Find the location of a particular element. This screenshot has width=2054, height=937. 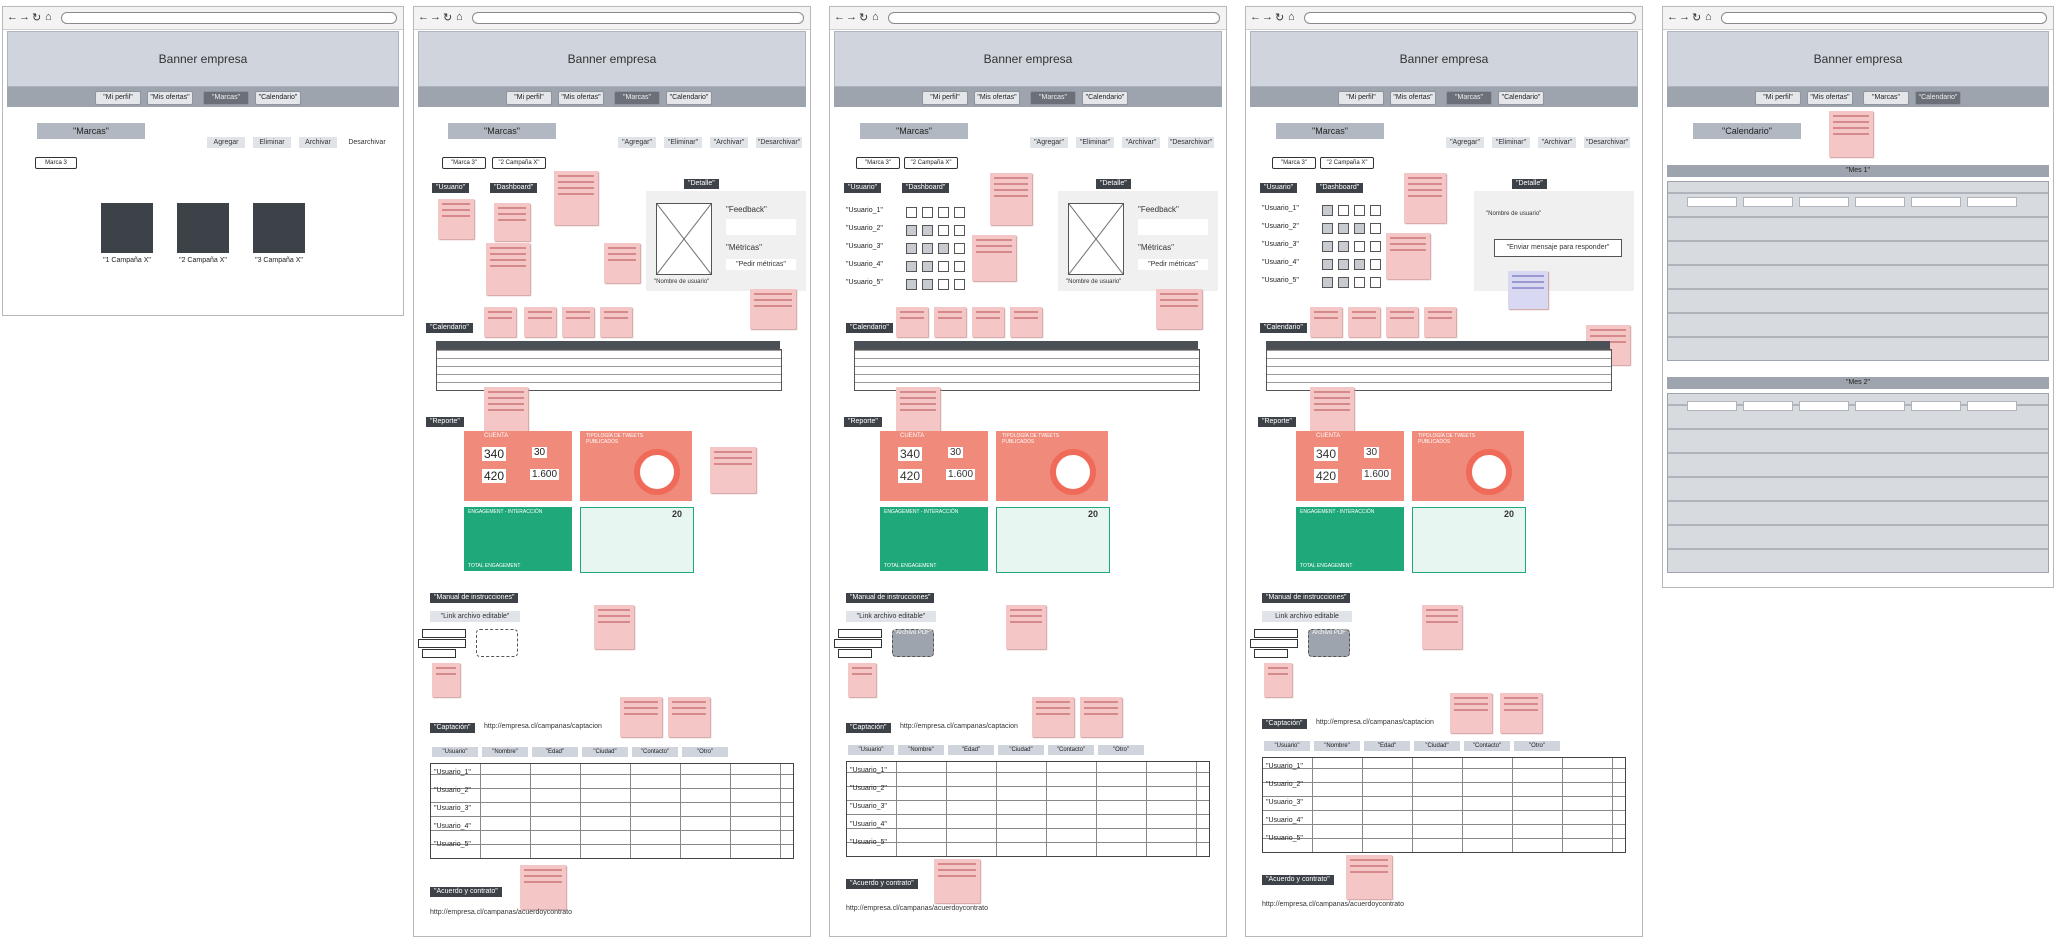

brand-tag: Marca 3 is located at coordinates (56, 163).